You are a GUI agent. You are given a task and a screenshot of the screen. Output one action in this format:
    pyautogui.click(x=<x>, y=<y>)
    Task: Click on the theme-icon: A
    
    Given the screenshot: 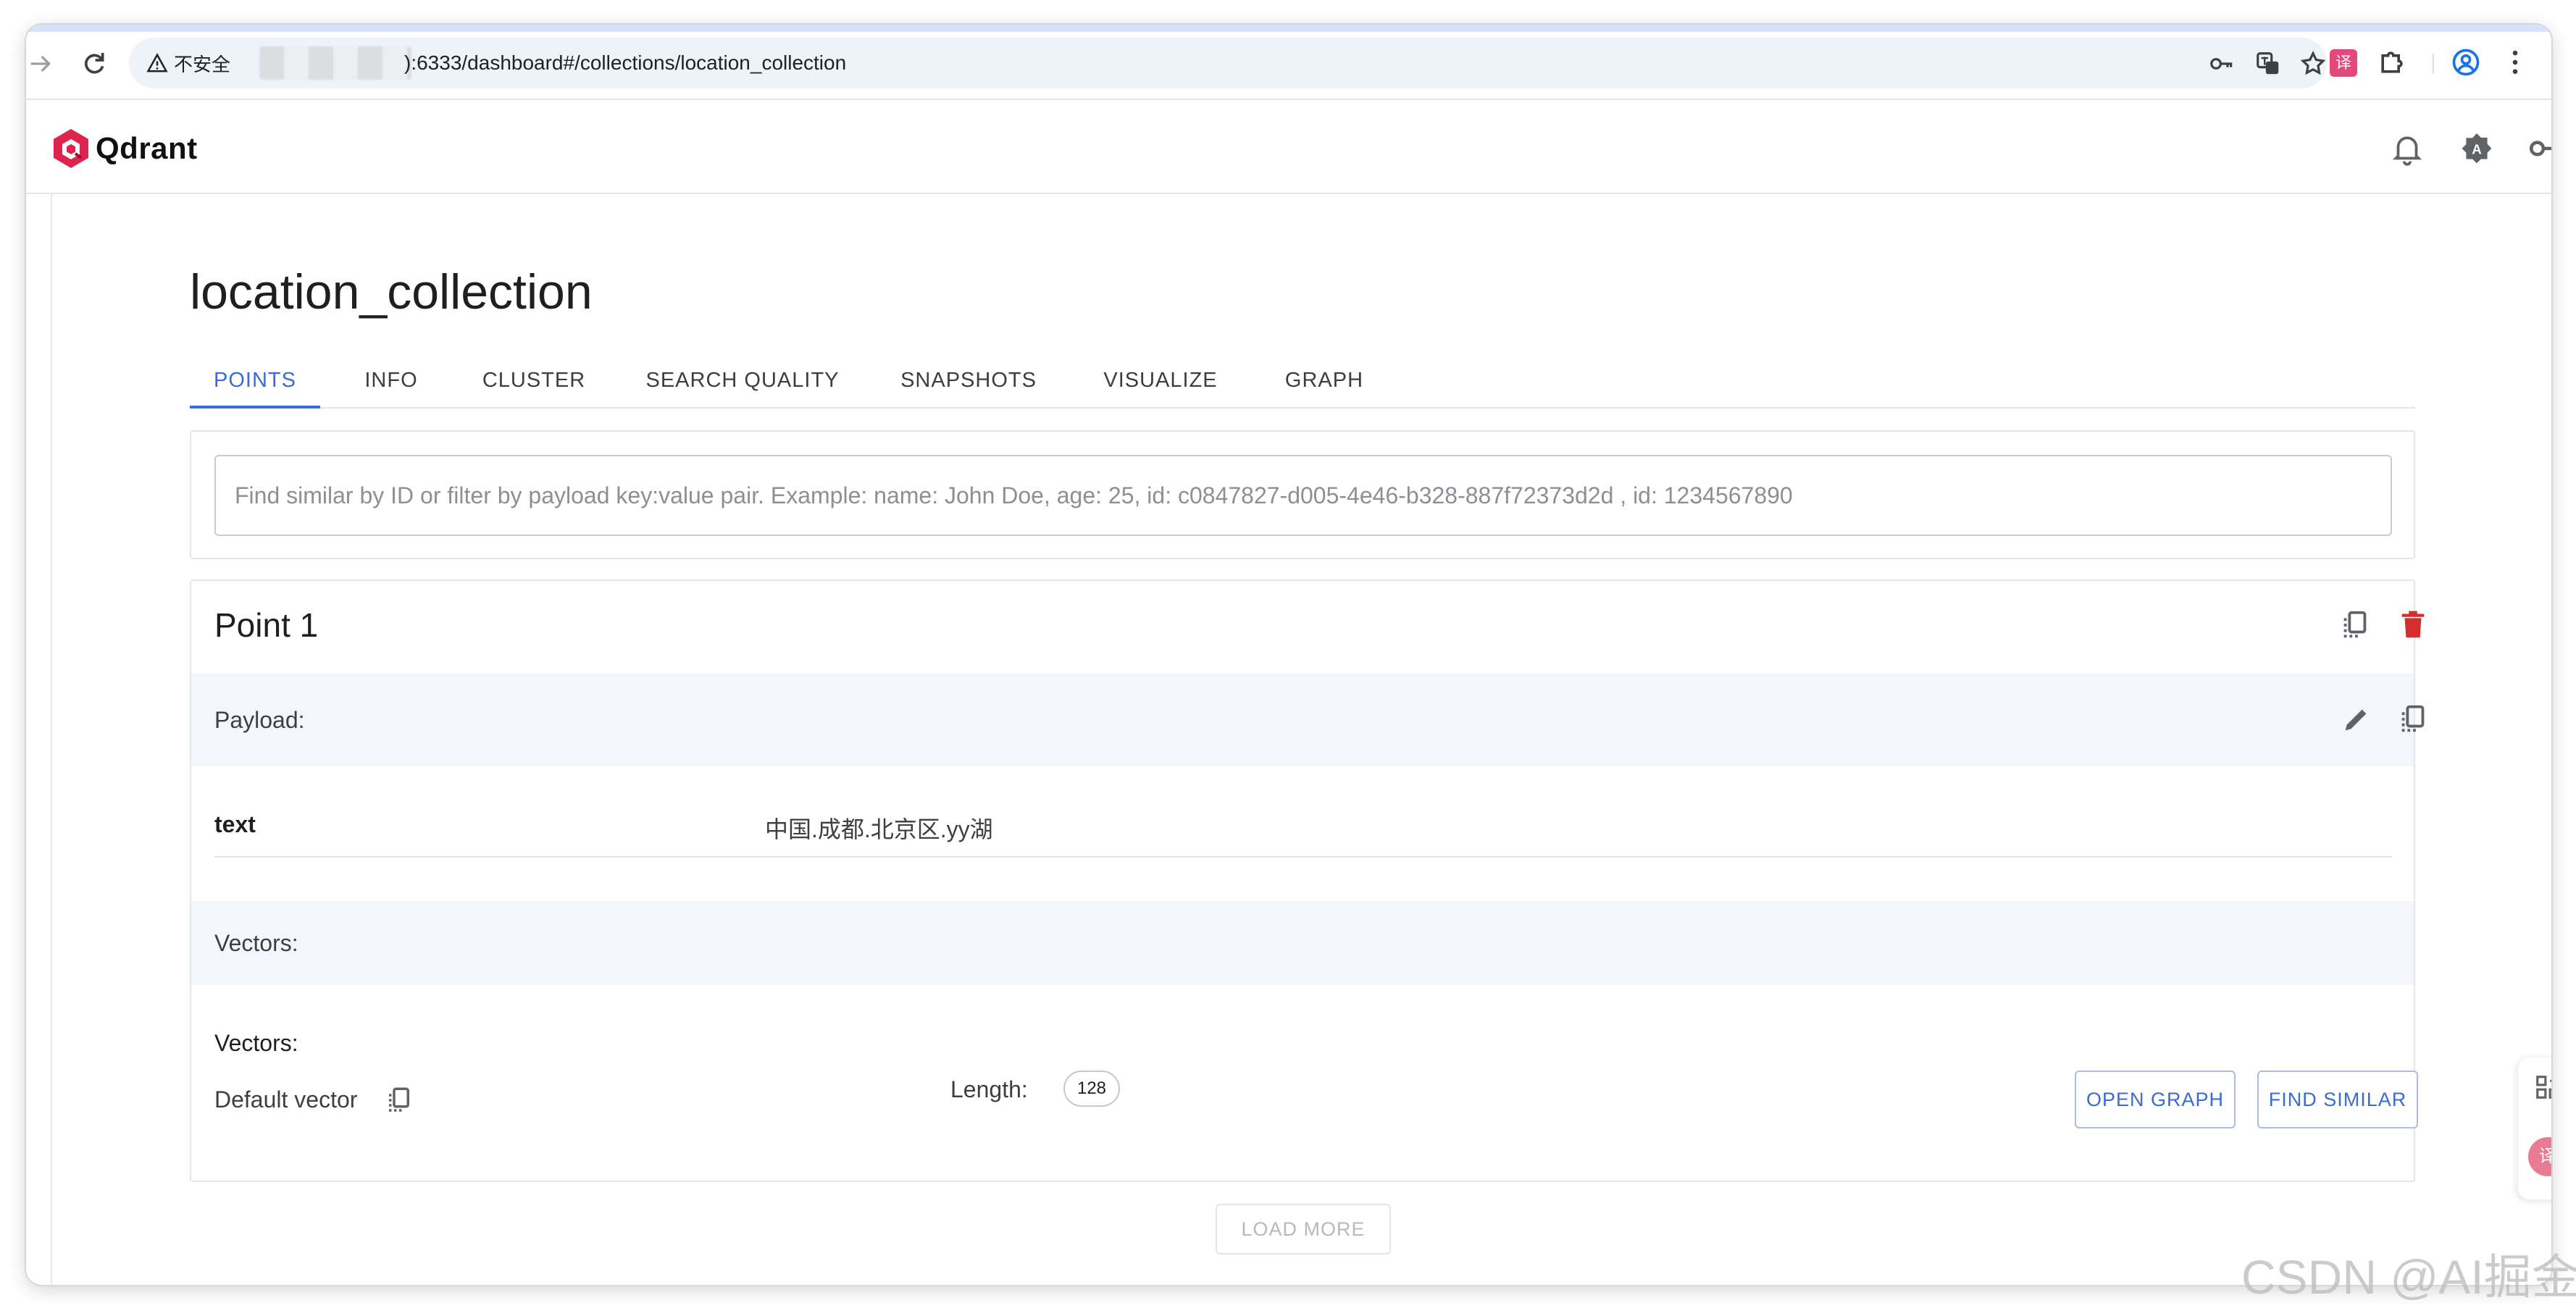 What is the action you would take?
    pyautogui.click(x=2477, y=148)
    